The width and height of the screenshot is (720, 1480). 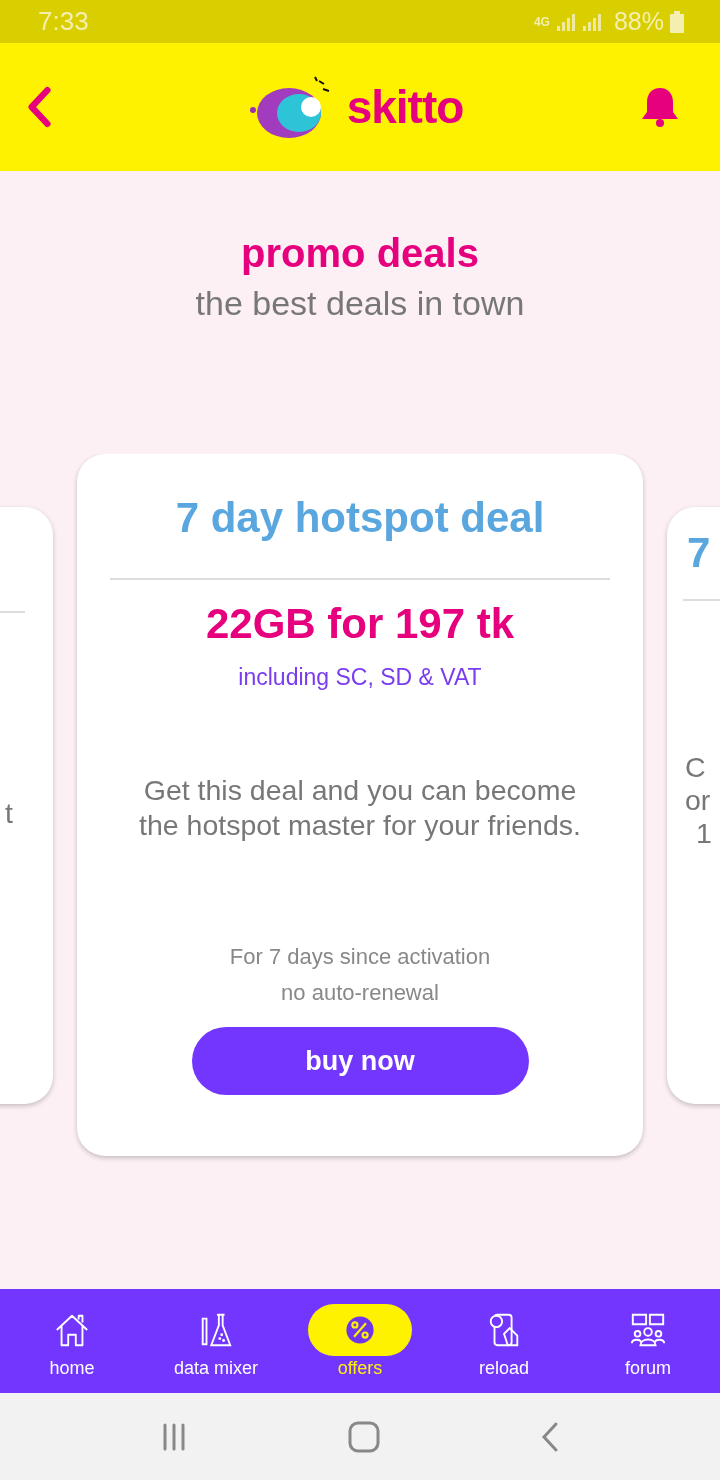 I want to click on deal-description: C, so click(x=696, y=767).